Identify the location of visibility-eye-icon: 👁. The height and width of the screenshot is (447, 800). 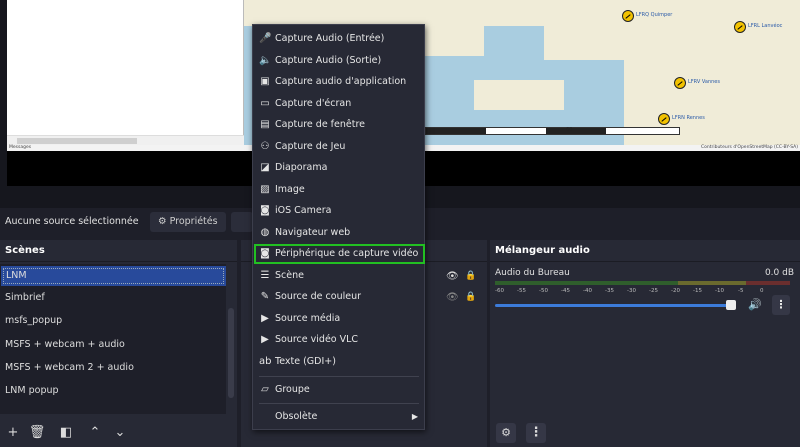
(452, 276).